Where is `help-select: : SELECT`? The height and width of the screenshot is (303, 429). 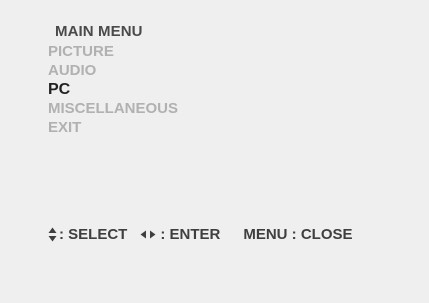
help-select: : SELECT is located at coordinates (87, 234).